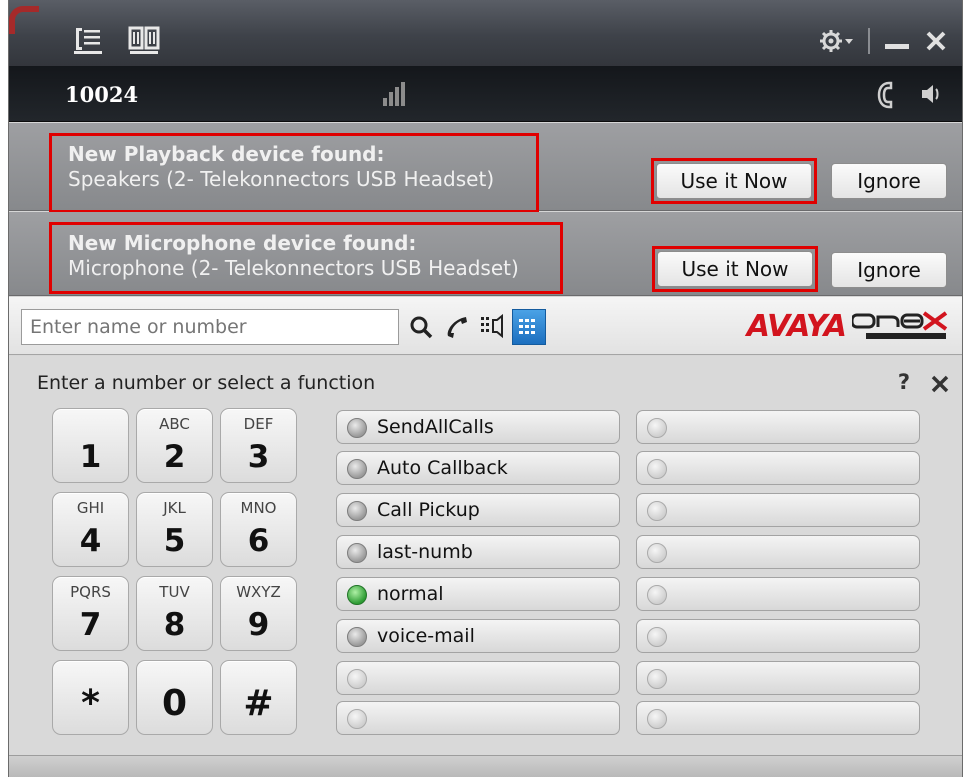  I want to click on extension-bar: 10024, so click(485, 94).